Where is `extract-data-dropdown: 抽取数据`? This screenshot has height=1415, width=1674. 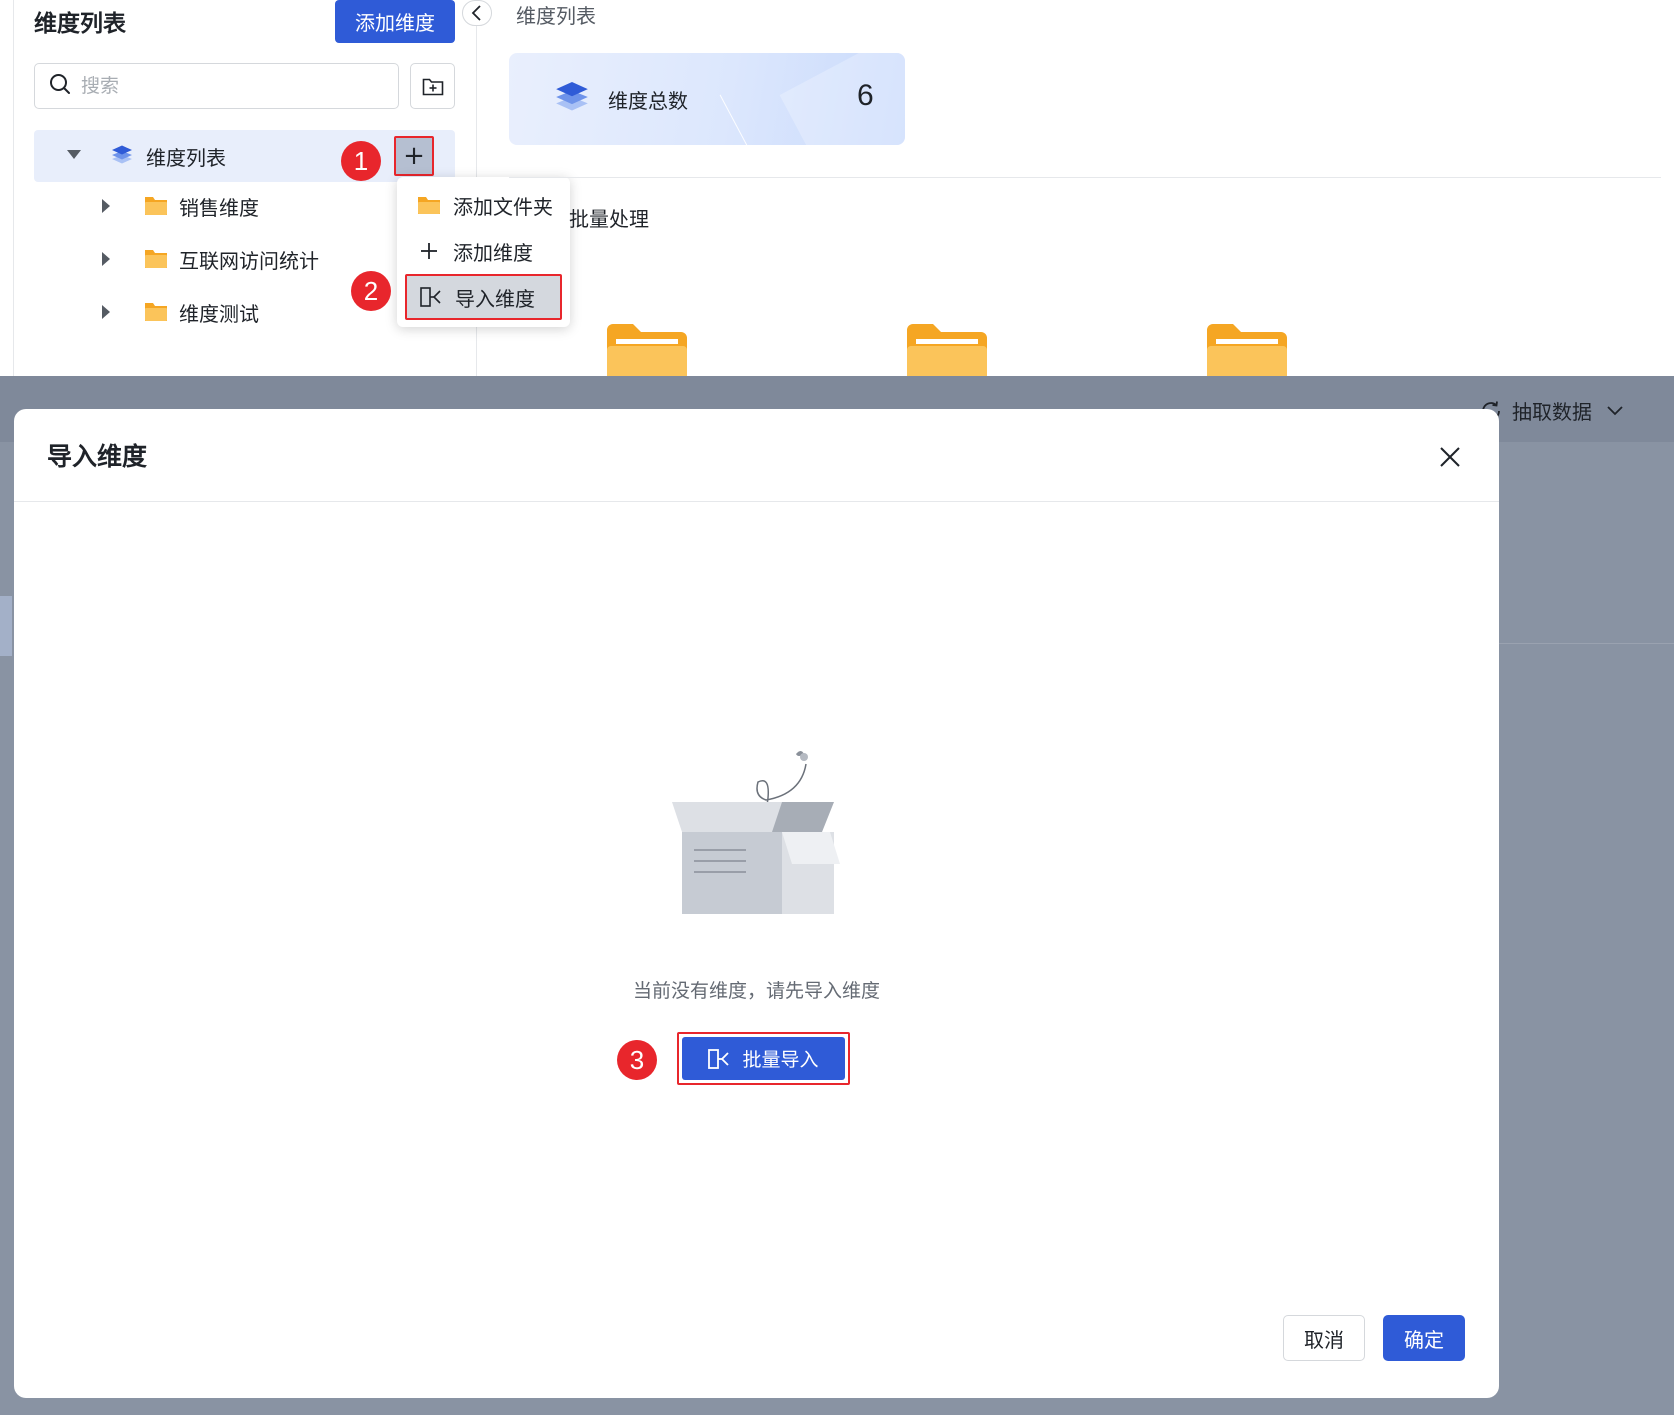
extract-data-dropdown: 抽取数据 is located at coordinates (1552, 410).